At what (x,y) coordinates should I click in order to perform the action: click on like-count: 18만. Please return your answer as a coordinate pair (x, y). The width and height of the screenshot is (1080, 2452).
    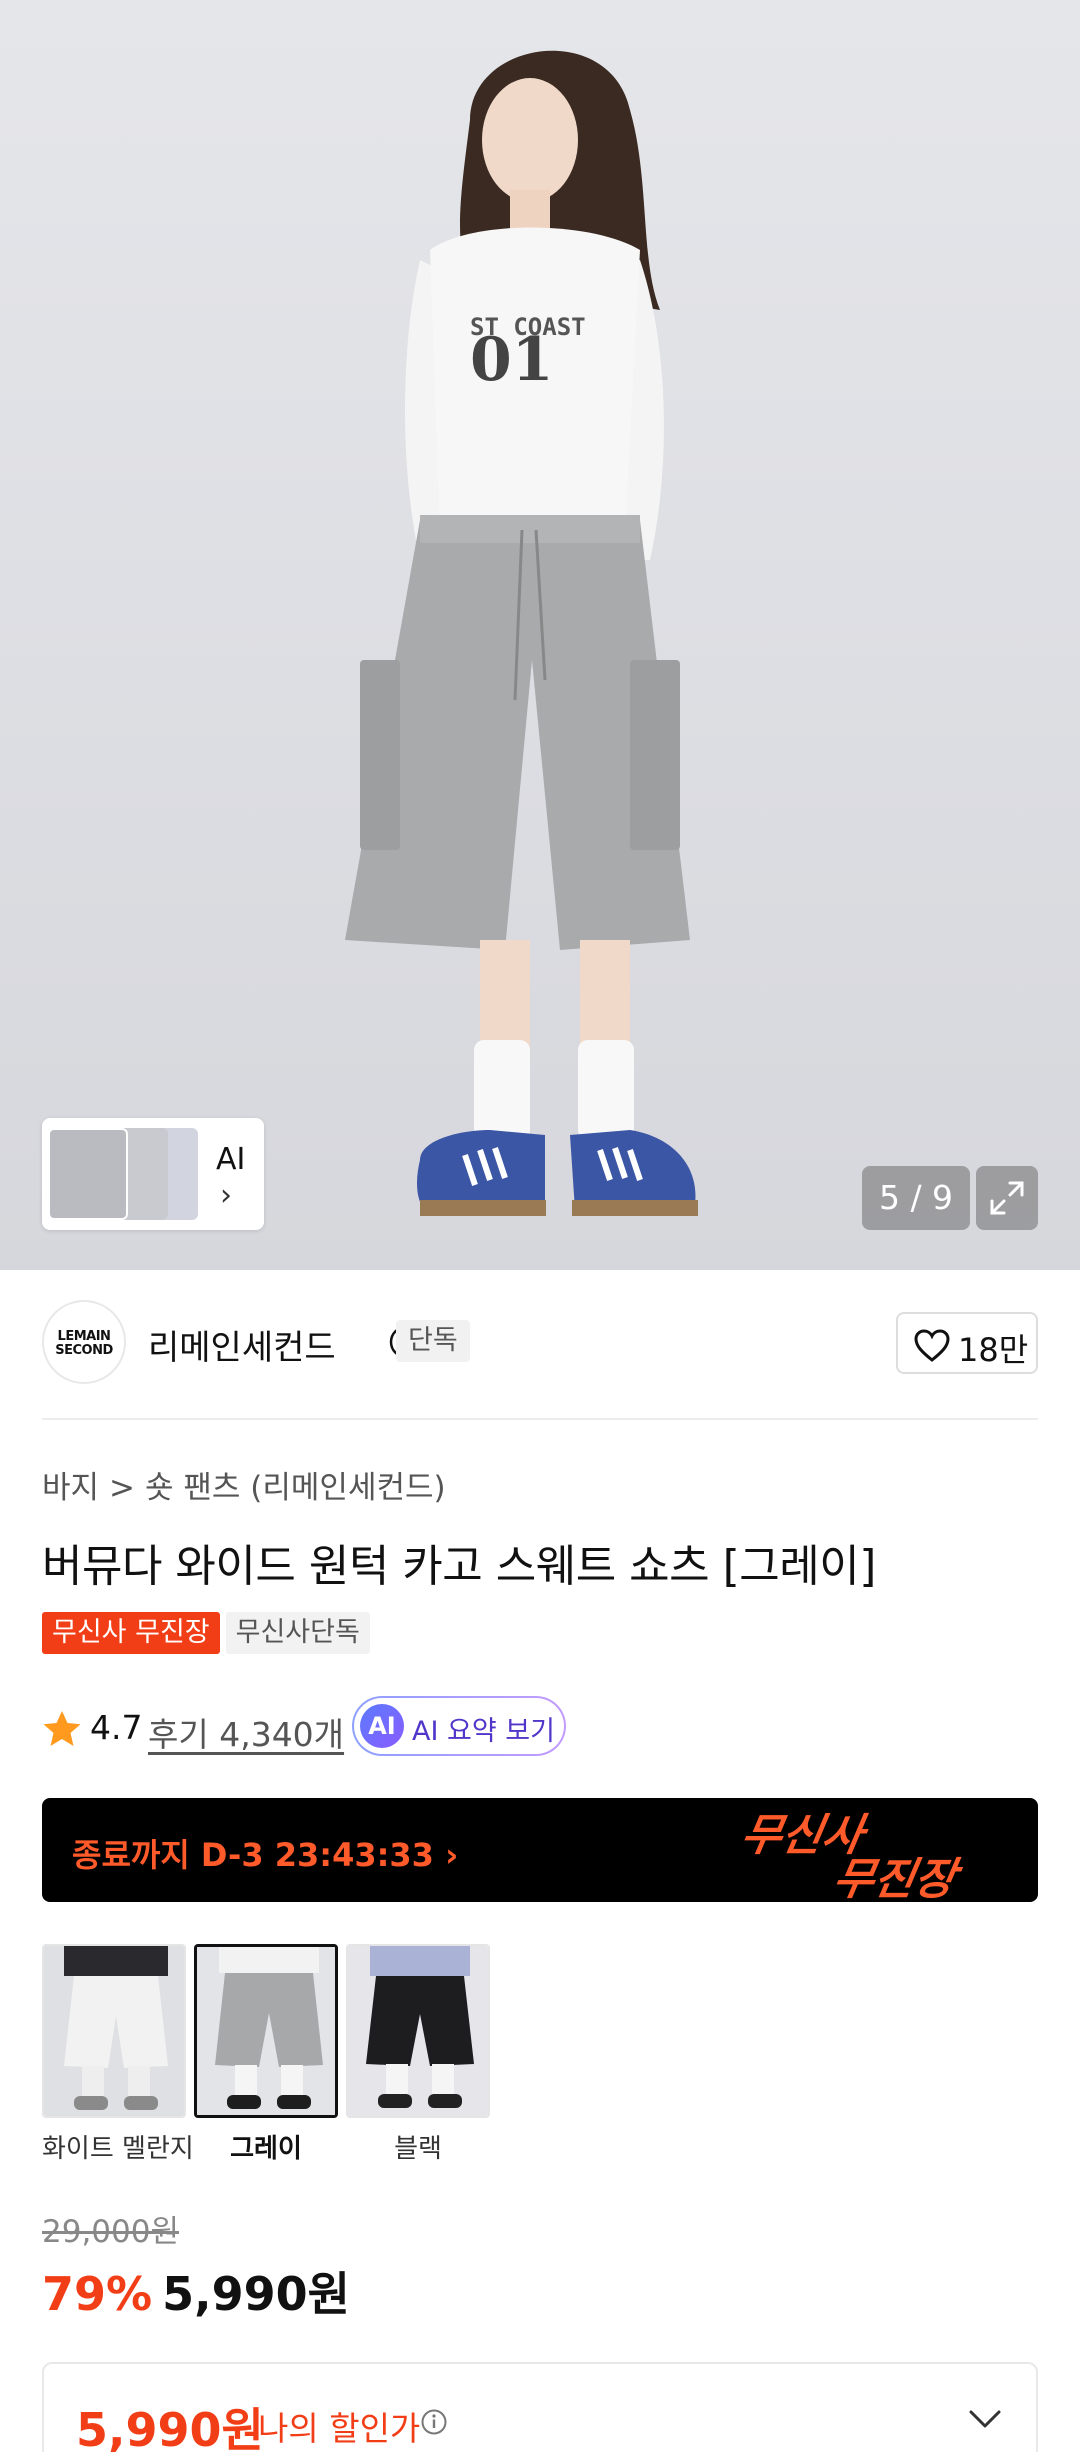
    Looking at the image, I should click on (993, 1350).